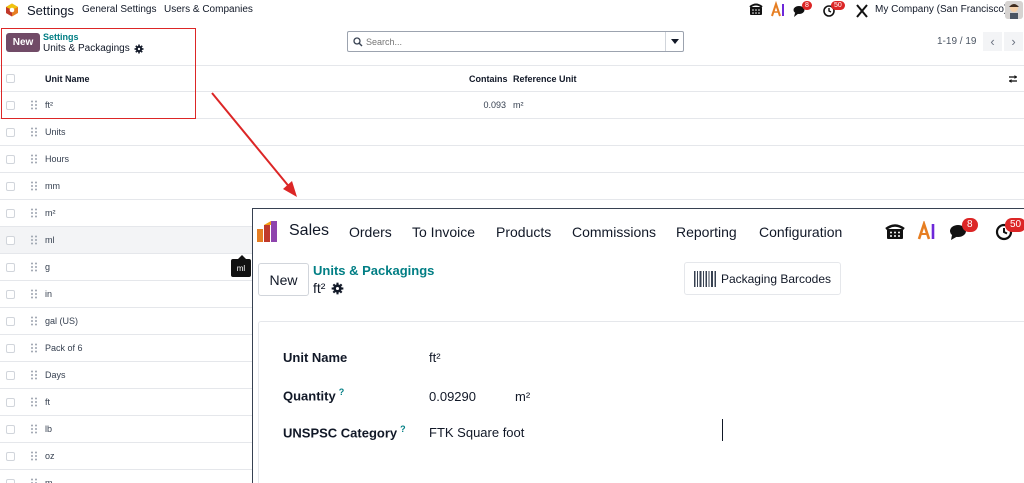 Image resolution: width=1024 pixels, height=483 pixels. Describe the element at coordinates (86, 48) in the screenshot. I see `breadcrumb-current-label: Units & Packagings` at that location.